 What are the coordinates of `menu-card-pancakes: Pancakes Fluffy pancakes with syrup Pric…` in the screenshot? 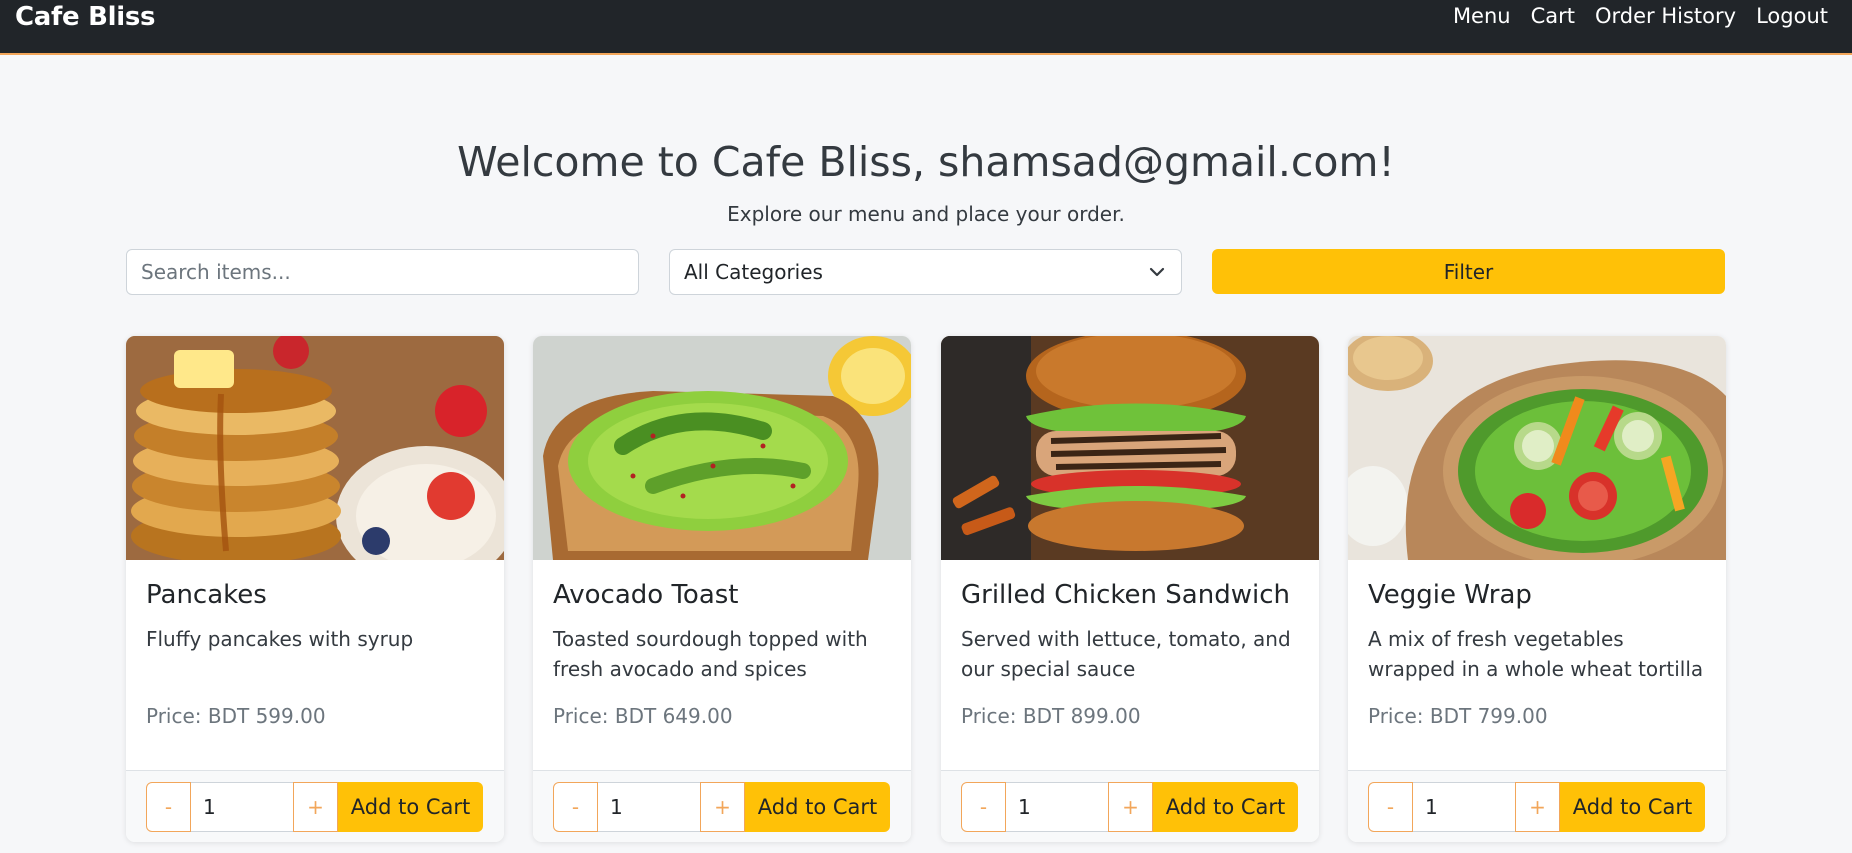 It's located at (315, 589).